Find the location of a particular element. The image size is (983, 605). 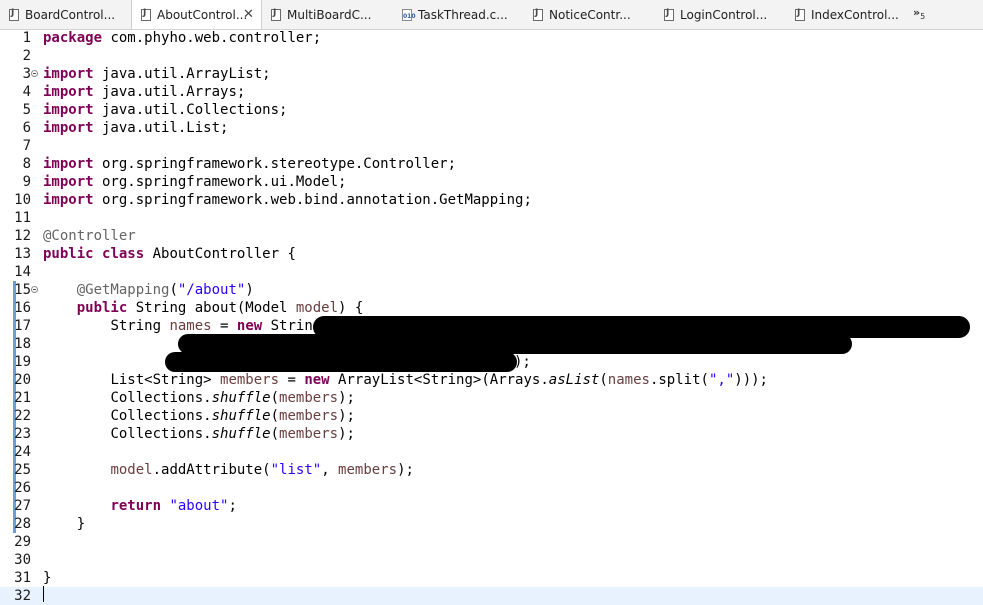

string-literal: "about" is located at coordinates (199, 506).